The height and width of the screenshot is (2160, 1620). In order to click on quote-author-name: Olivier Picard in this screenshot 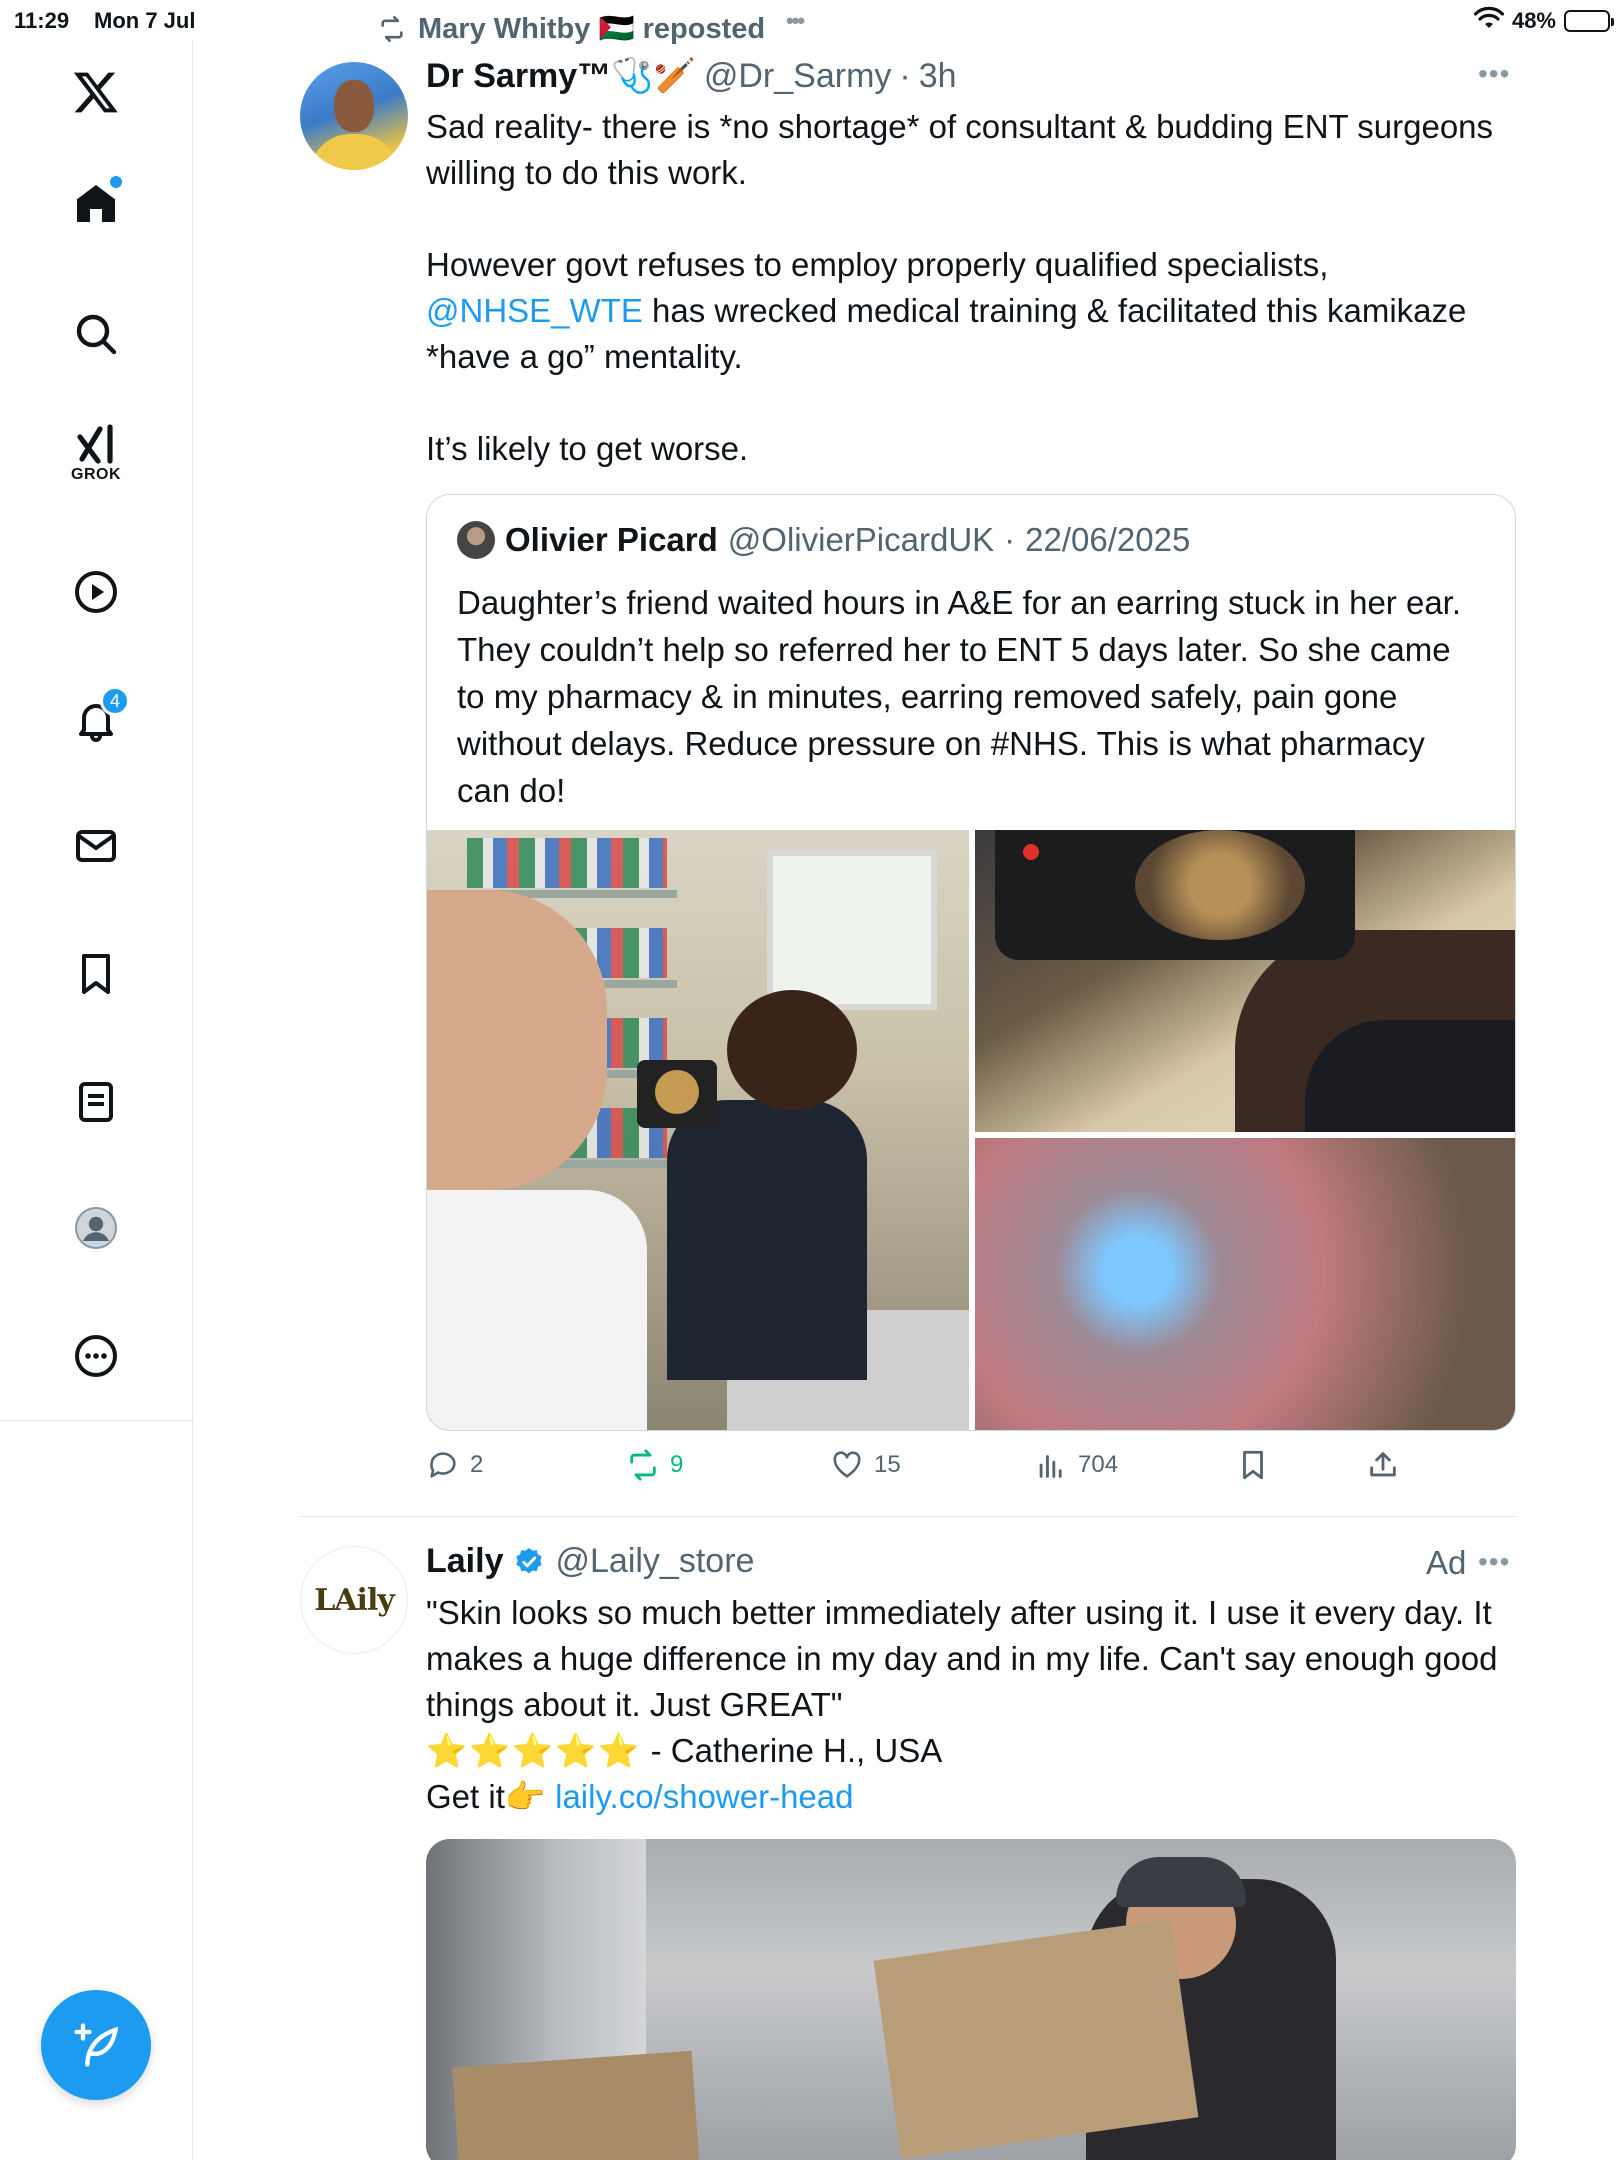, I will do `click(611, 540)`.